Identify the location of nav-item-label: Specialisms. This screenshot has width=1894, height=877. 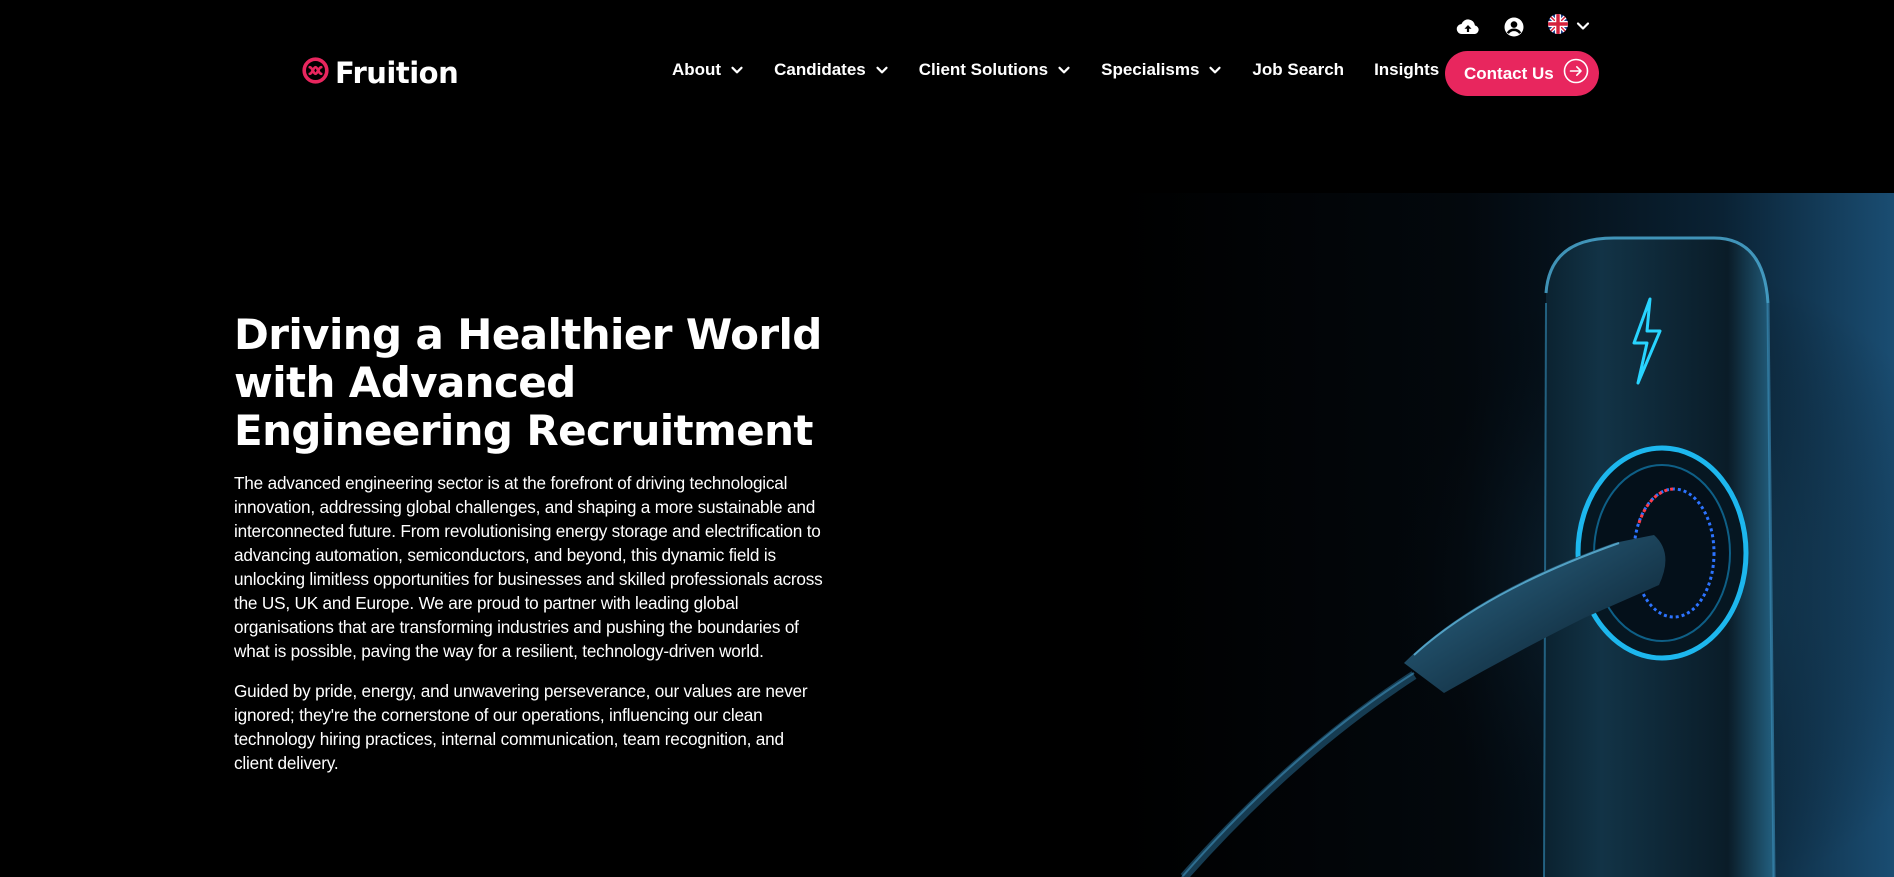
(1150, 69).